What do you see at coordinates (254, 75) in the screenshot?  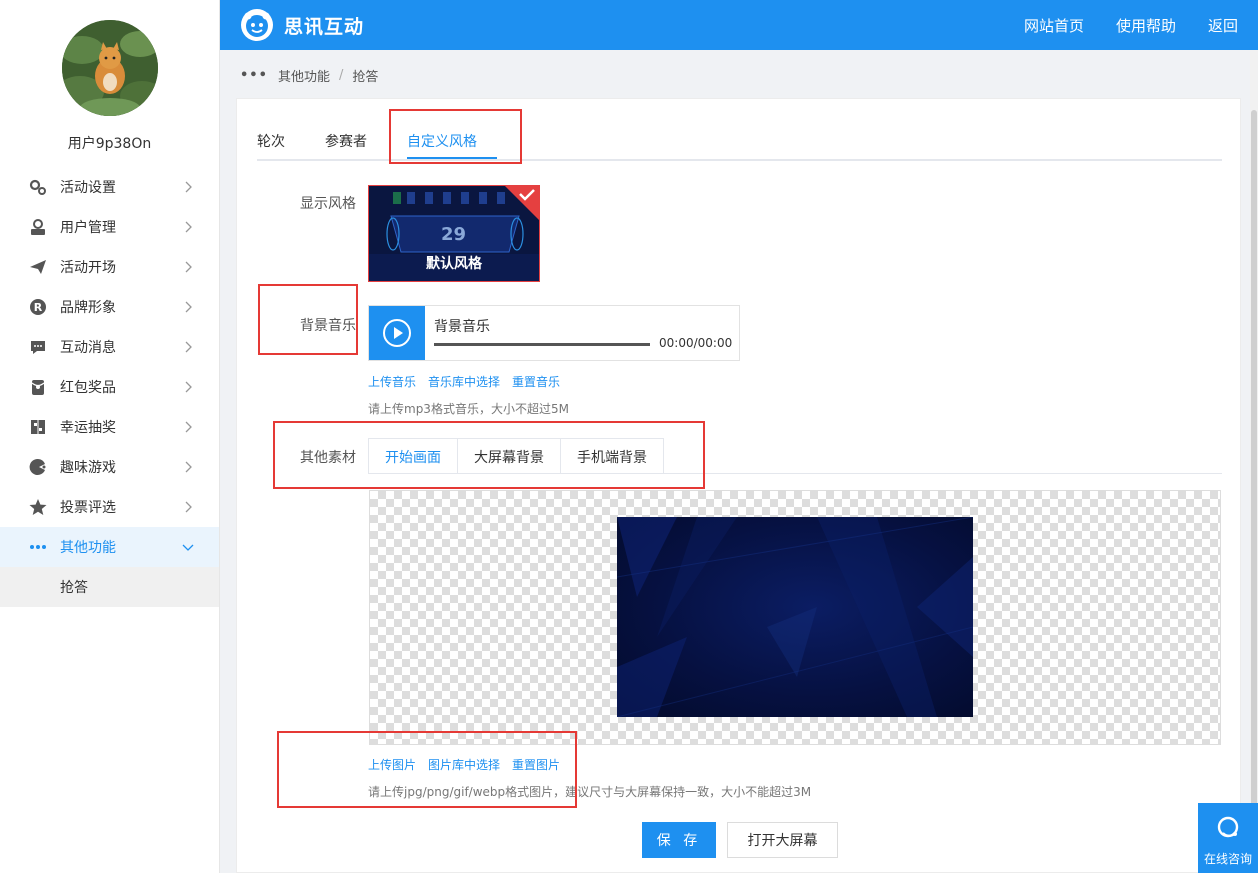 I see `more-dots-icon: •••` at bounding box center [254, 75].